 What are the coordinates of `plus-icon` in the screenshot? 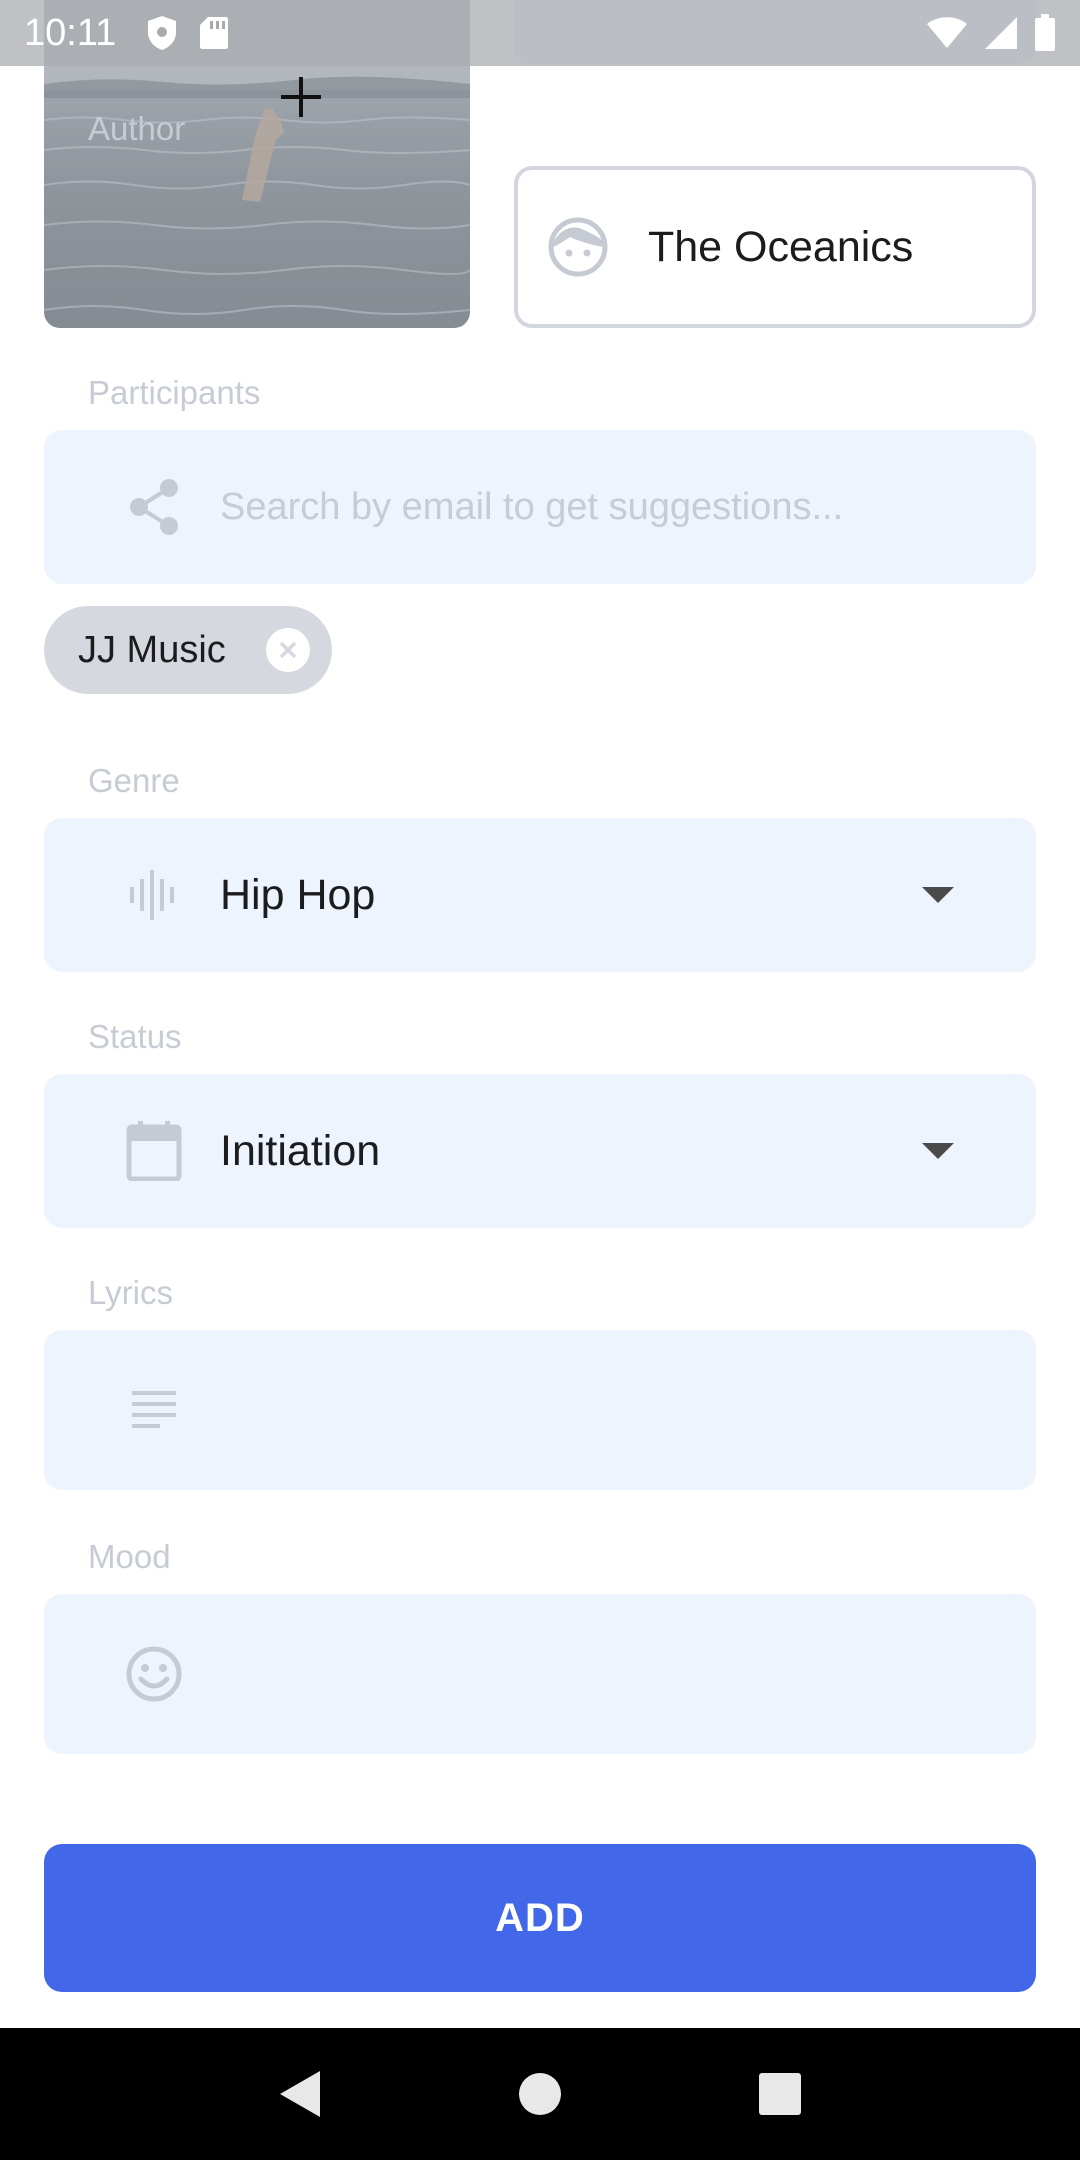 It's located at (301, 97).